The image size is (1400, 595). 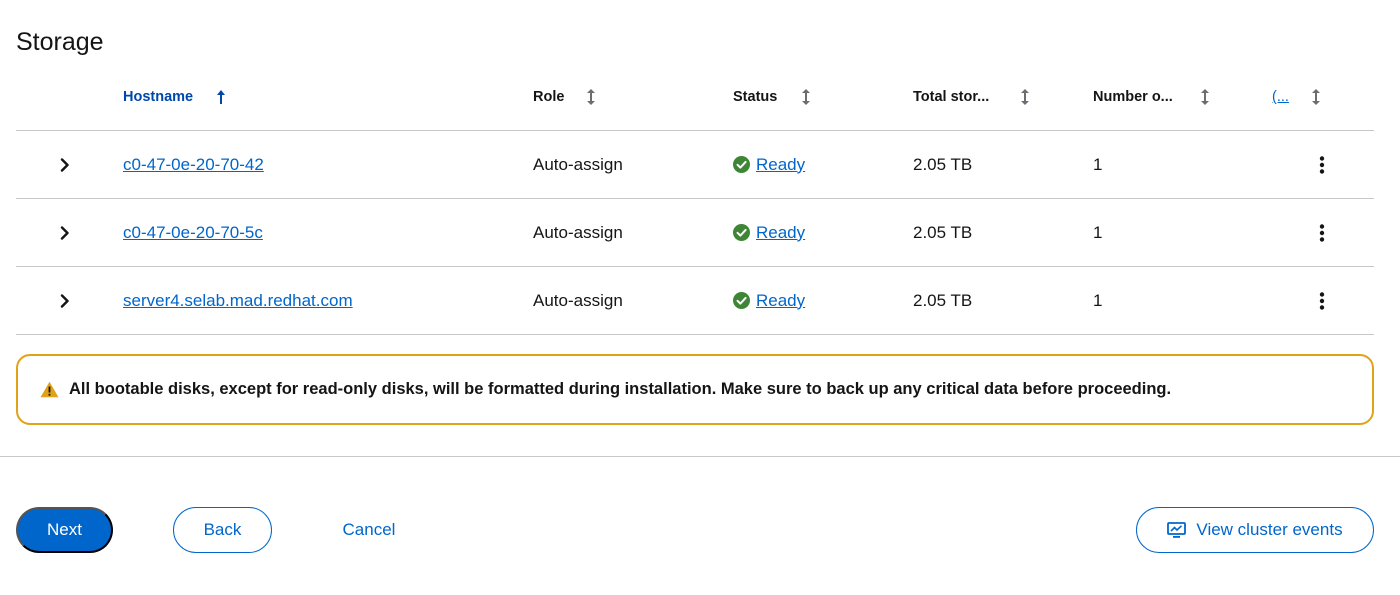 What do you see at coordinates (64, 530) in the screenshot?
I see `next-button: Next` at bounding box center [64, 530].